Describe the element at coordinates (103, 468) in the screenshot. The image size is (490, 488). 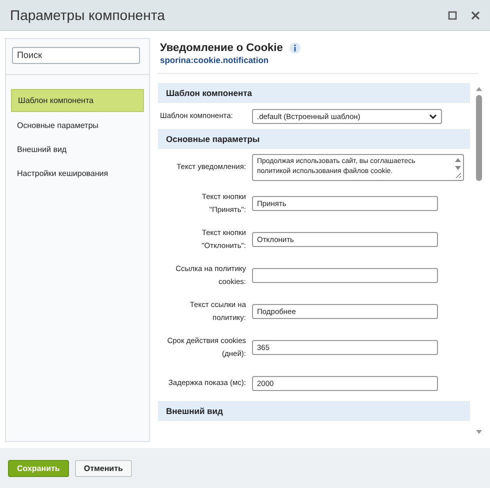
I see `cancel-button: Отменить` at that location.